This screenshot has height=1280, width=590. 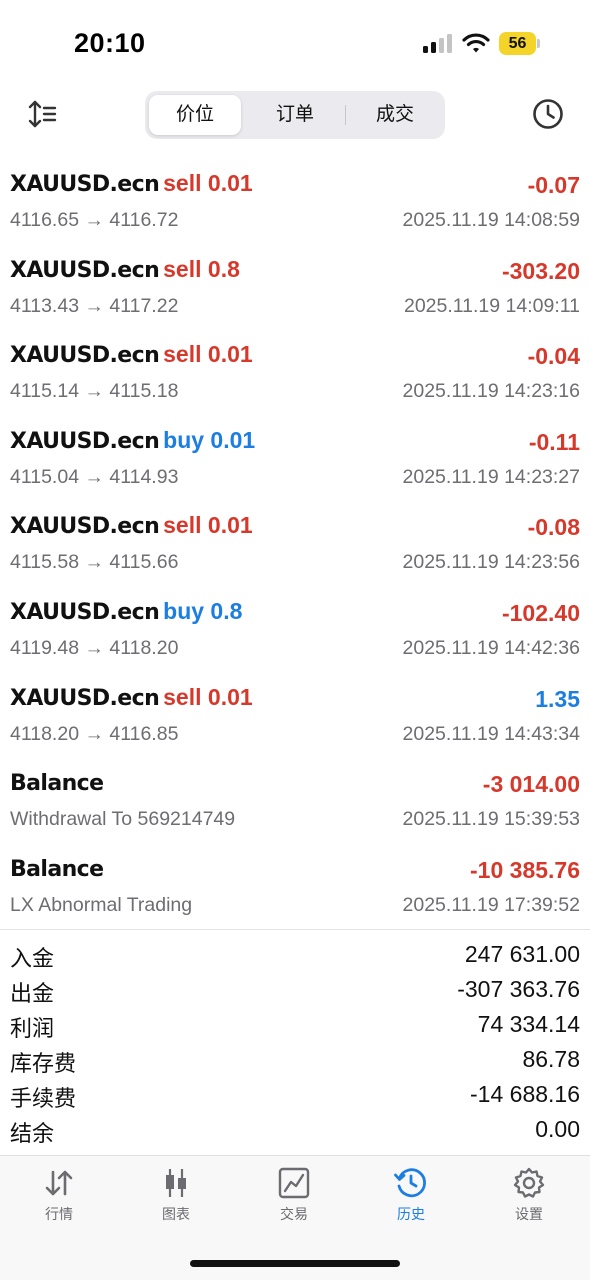 I want to click on deal-volume: 0.8, so click(x=223, y=268).